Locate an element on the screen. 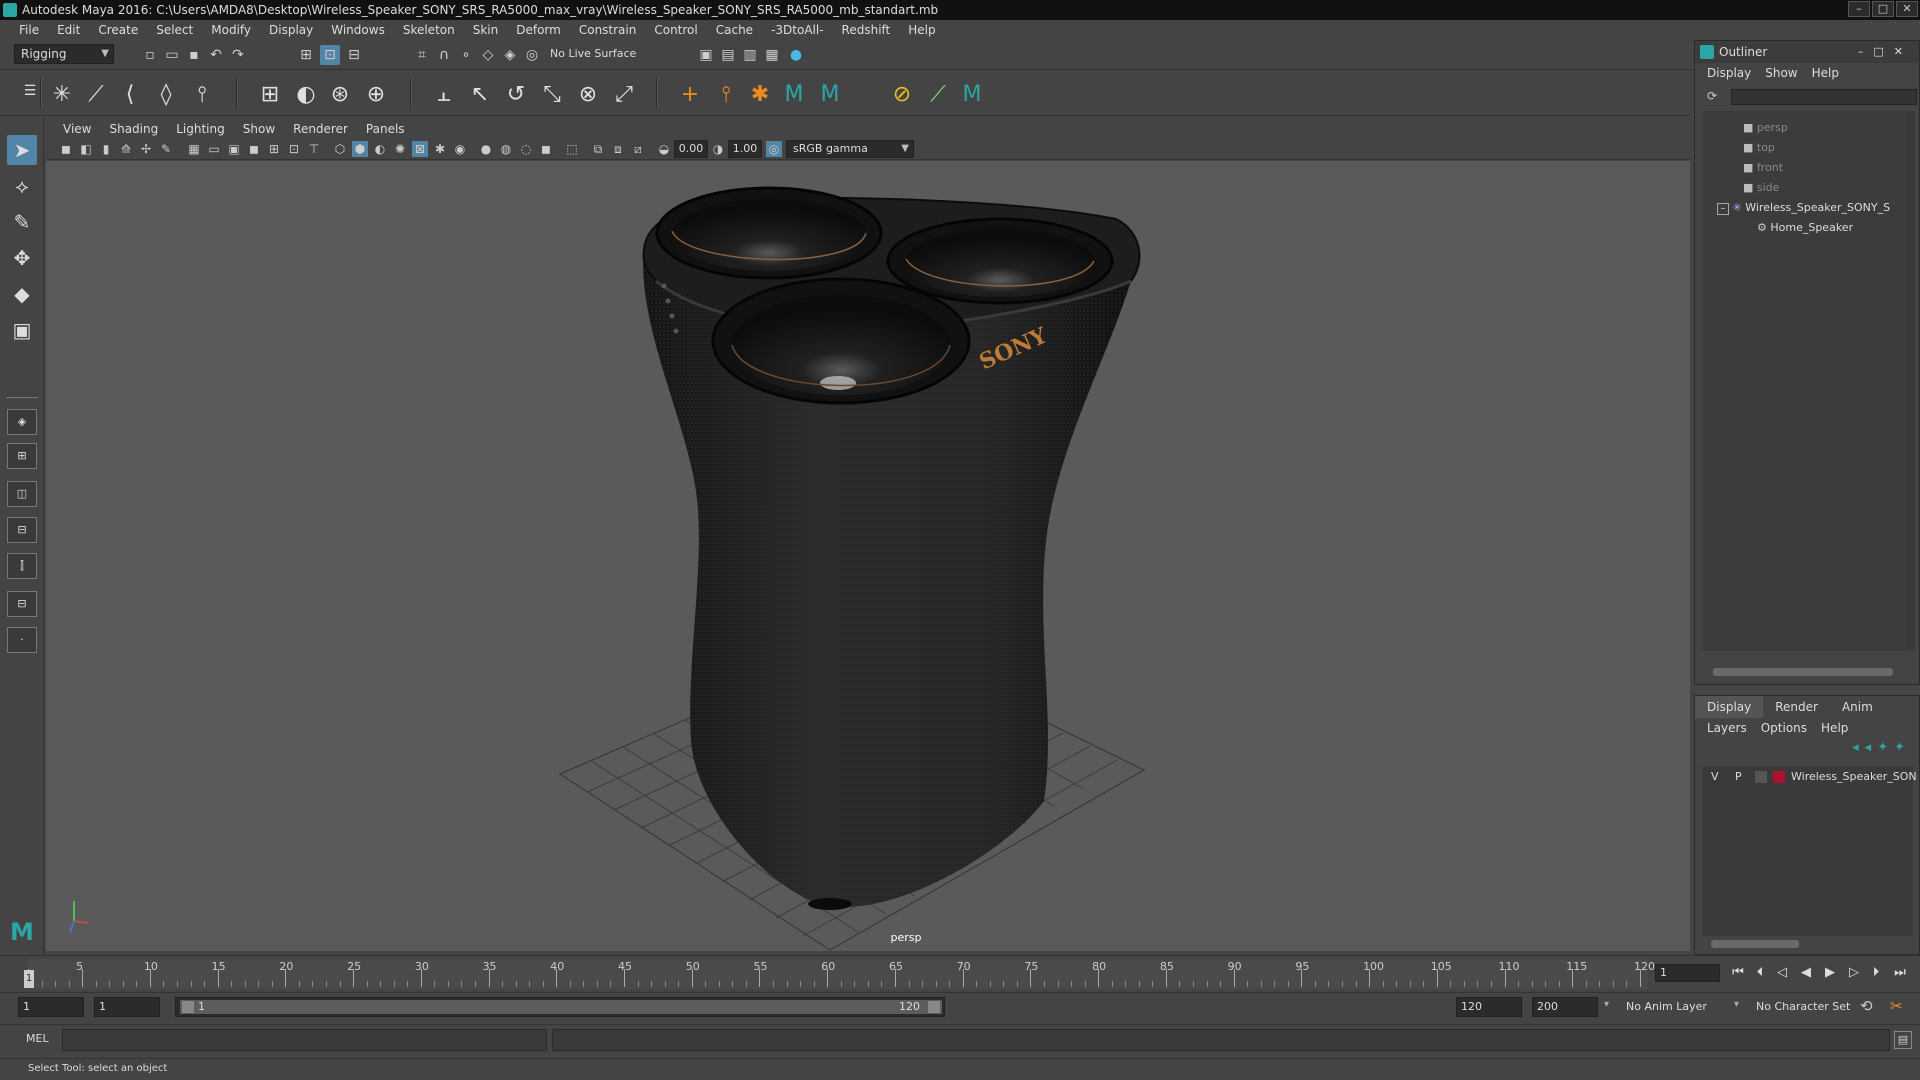  playback-start-field: 1 is located at coordinates (127, 1007).